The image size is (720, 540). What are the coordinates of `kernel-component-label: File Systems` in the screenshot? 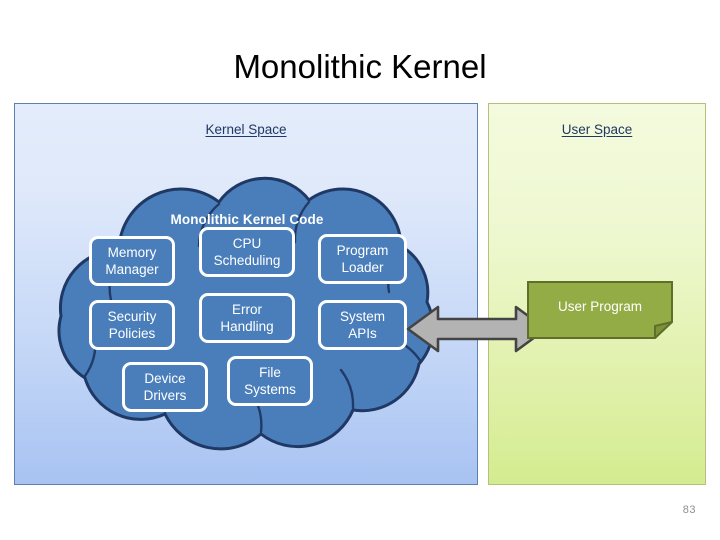 It's located at (270, 381).